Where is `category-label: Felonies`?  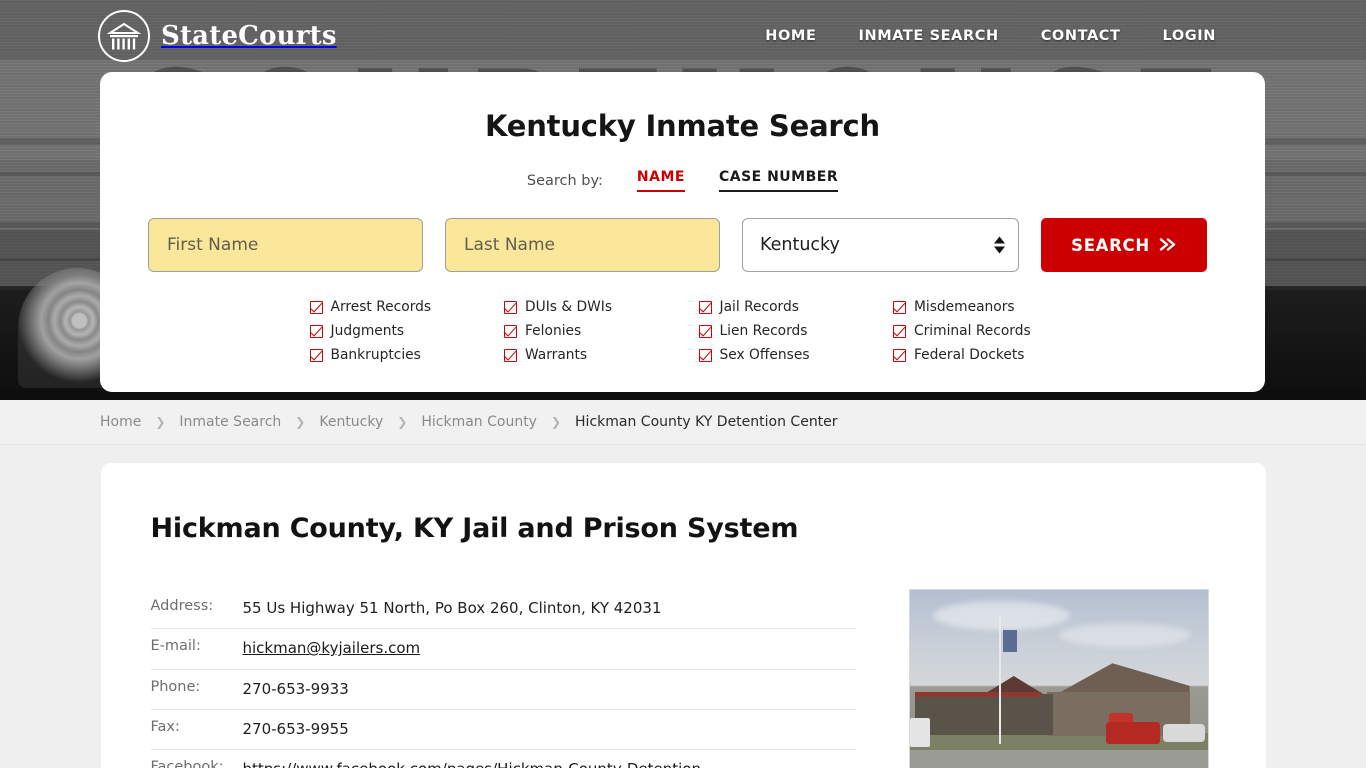
category-label: Felonies is located at coordinates (553, 331).